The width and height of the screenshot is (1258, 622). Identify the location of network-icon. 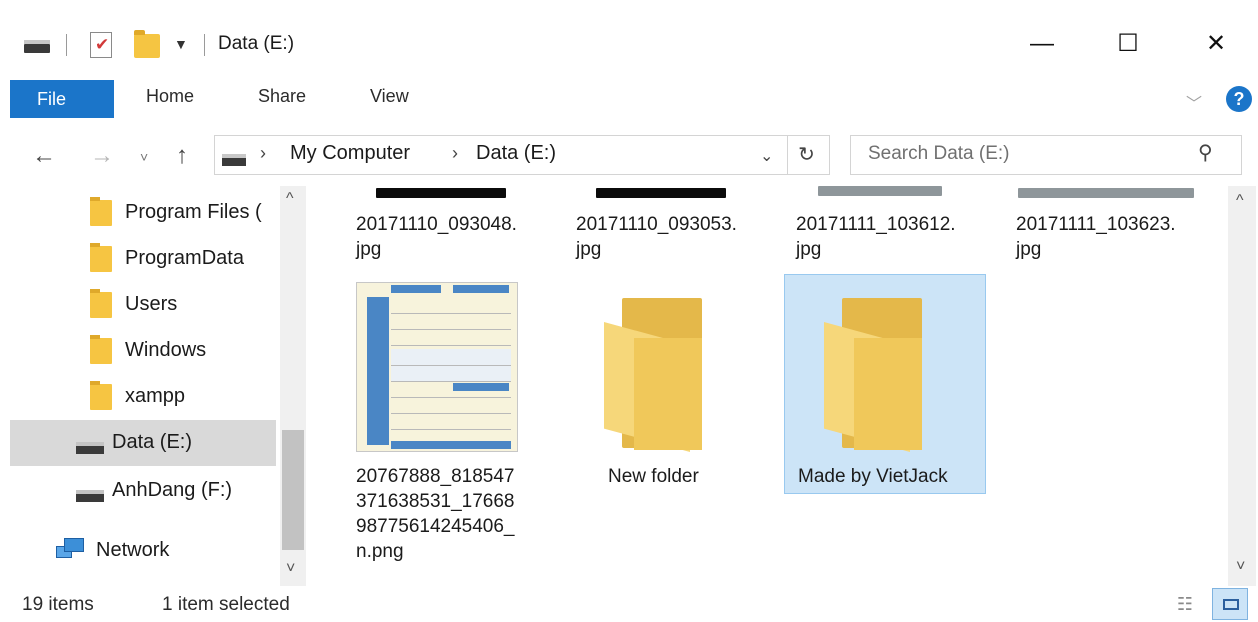
(71, 550).